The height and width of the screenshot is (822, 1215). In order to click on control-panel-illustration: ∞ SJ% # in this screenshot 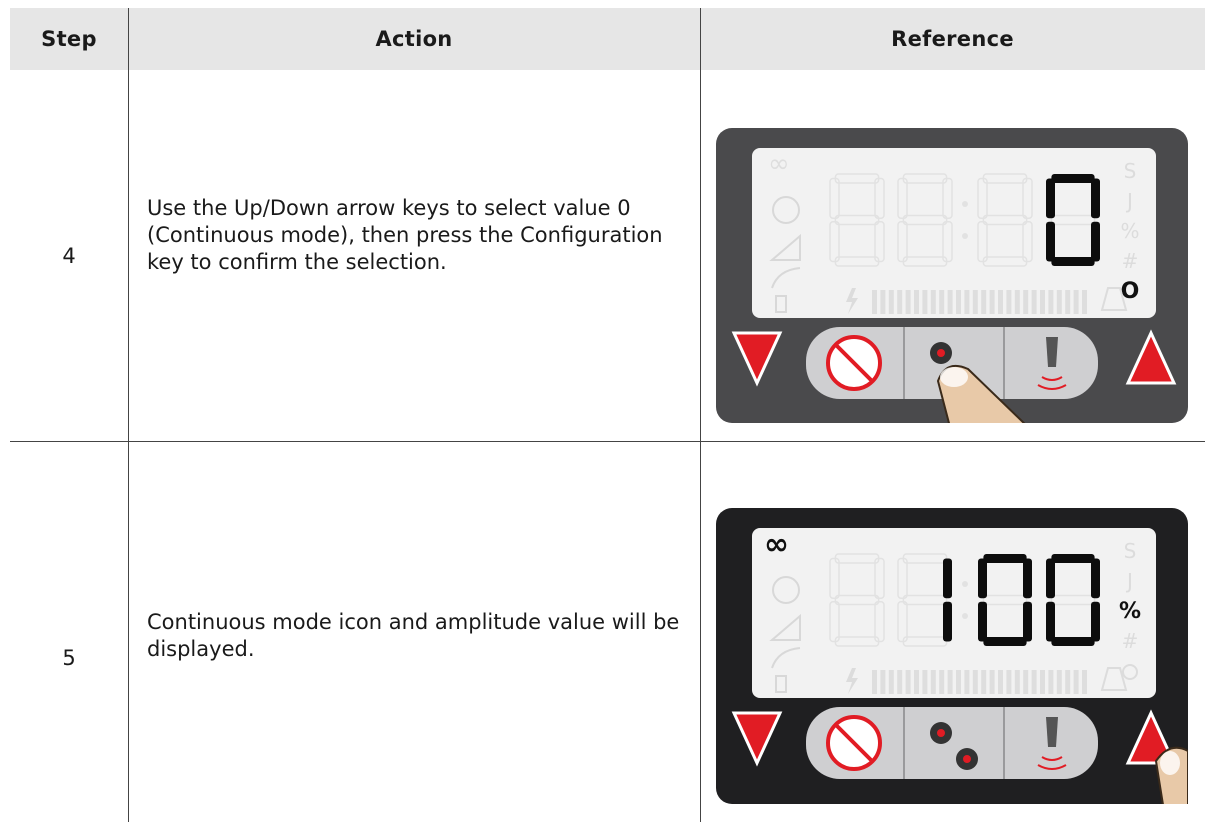, I will do `click(952, 660)`.